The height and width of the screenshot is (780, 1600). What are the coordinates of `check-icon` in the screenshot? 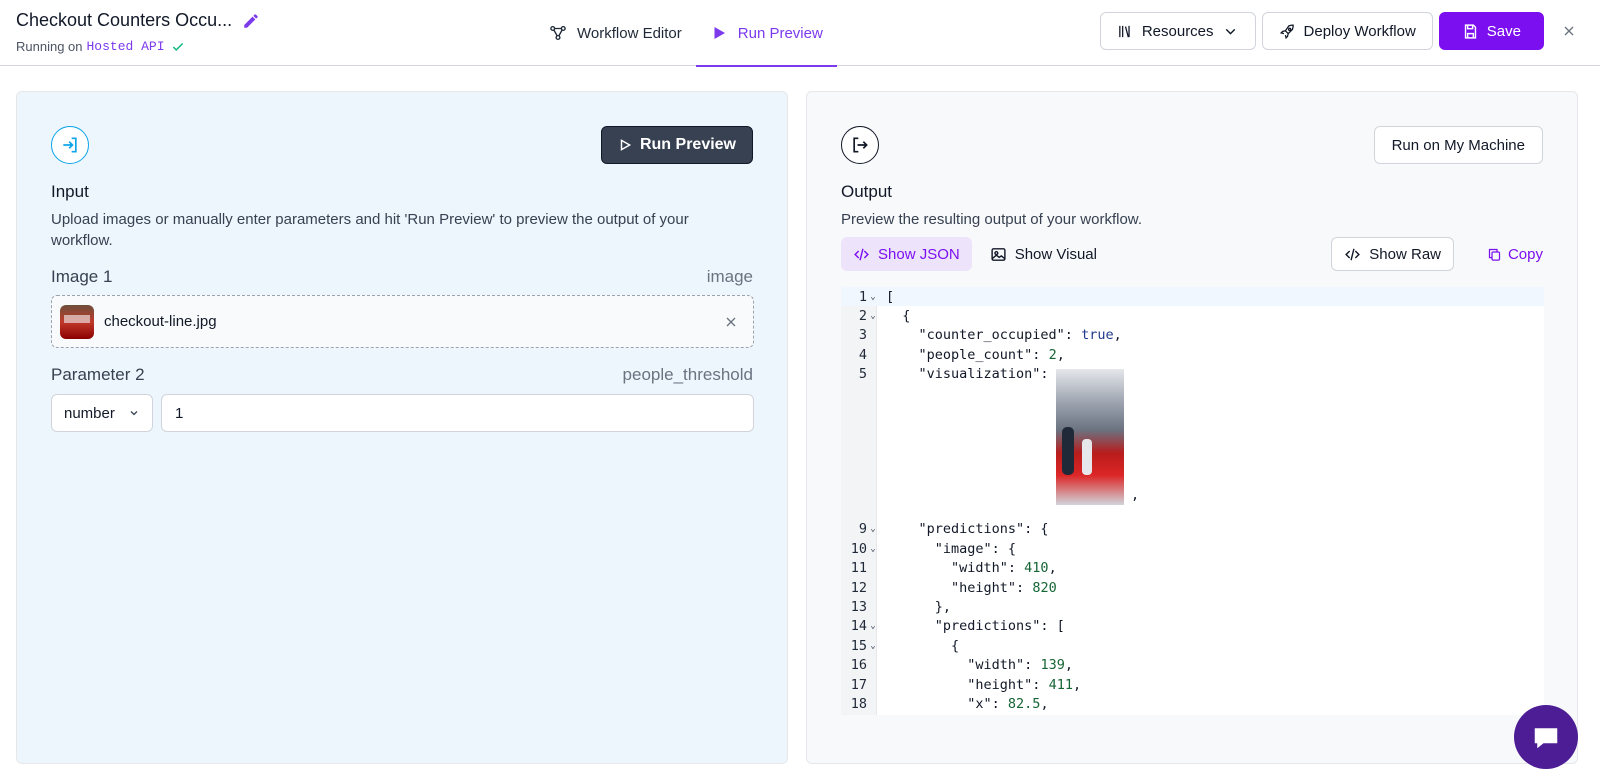 It's located at (178, 47).